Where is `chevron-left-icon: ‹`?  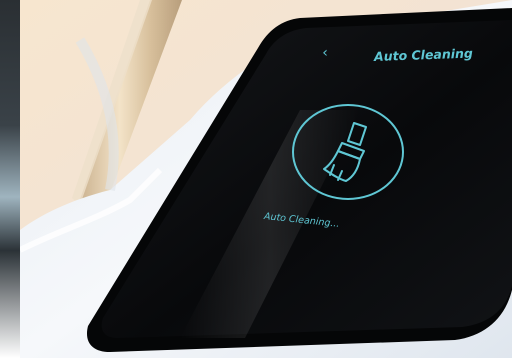 chevron-left-icon: ‹ is located at coordinates (325, 53).